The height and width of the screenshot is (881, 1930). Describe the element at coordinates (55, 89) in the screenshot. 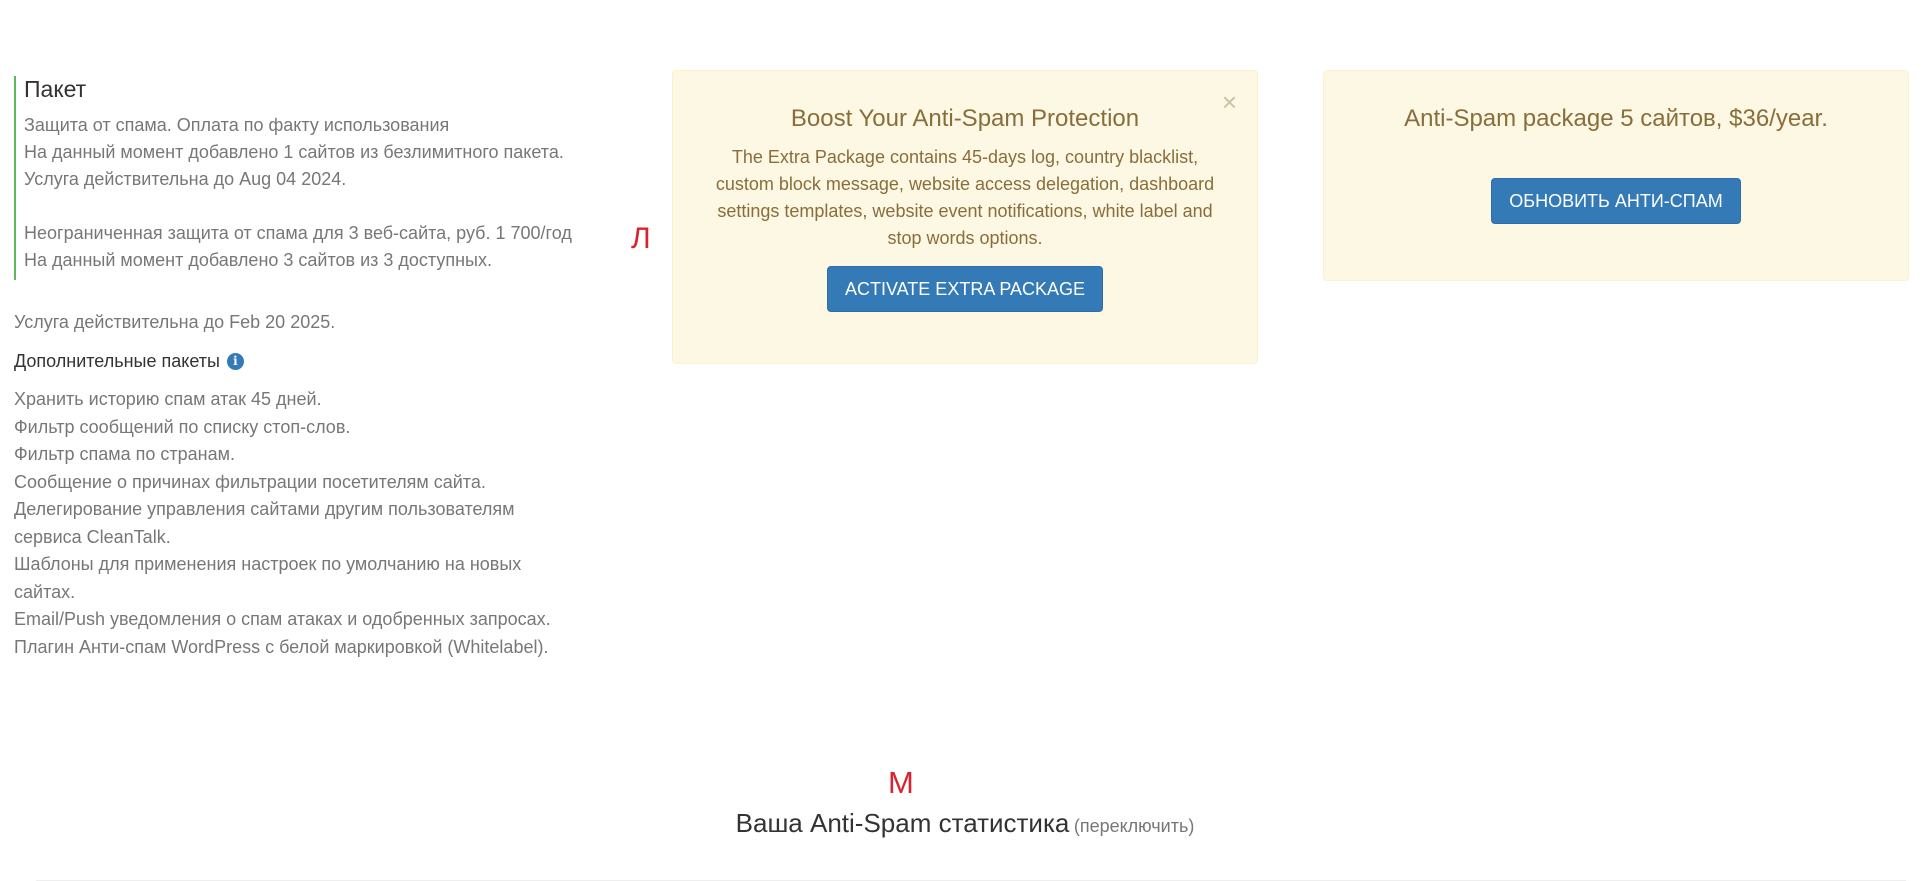

I see `package-title: Пакет` at that location.